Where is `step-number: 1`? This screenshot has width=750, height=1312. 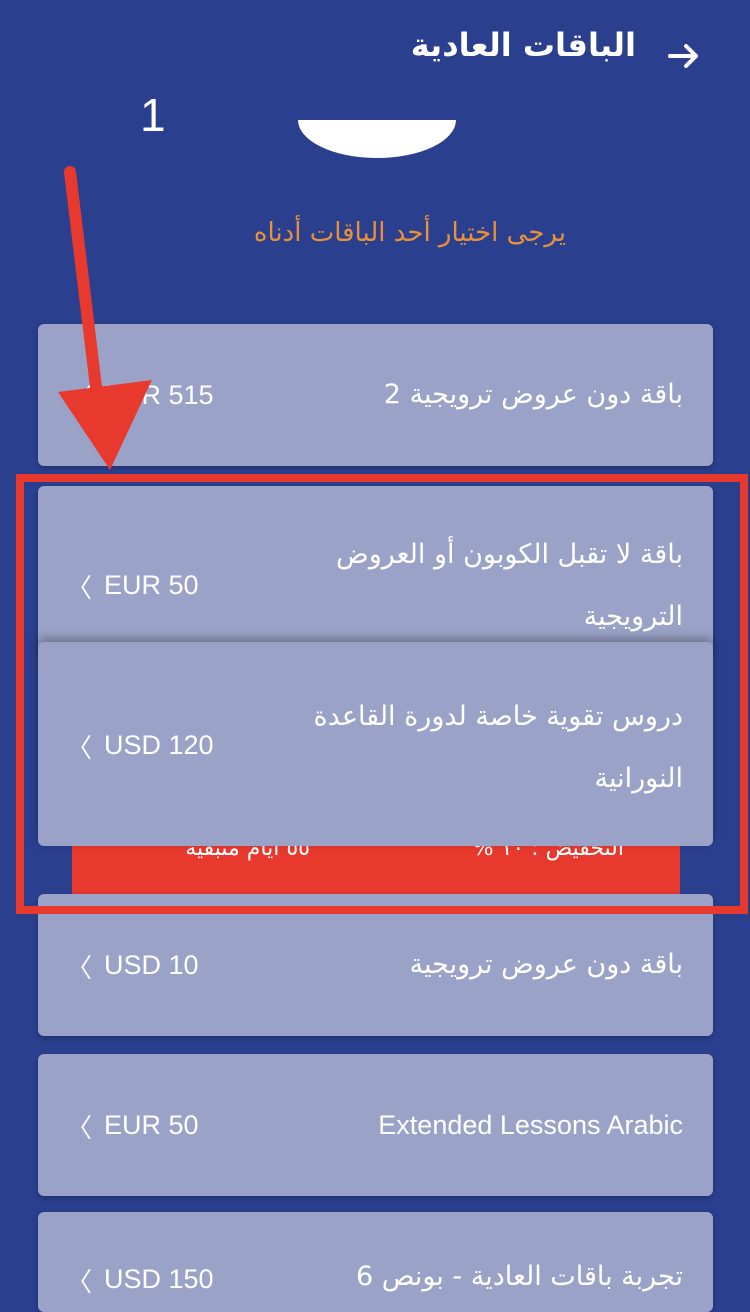 step-number: 1 is located at coordinates (153, 115).